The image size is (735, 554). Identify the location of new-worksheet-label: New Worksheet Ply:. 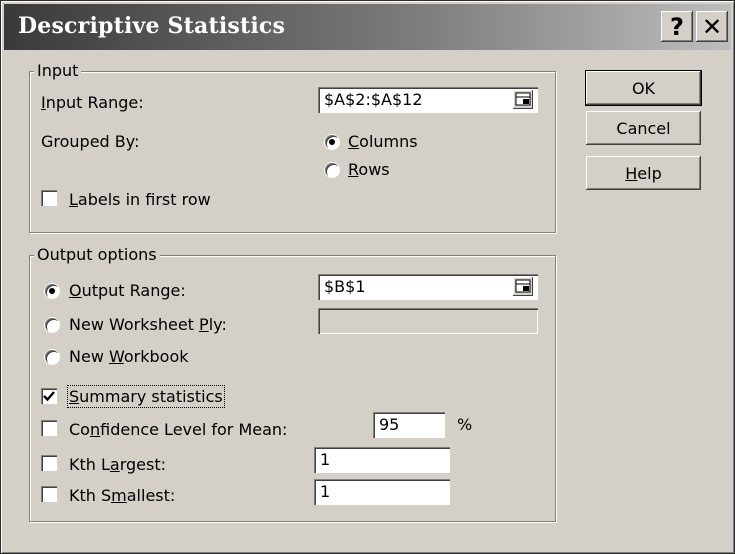
(148, 324).